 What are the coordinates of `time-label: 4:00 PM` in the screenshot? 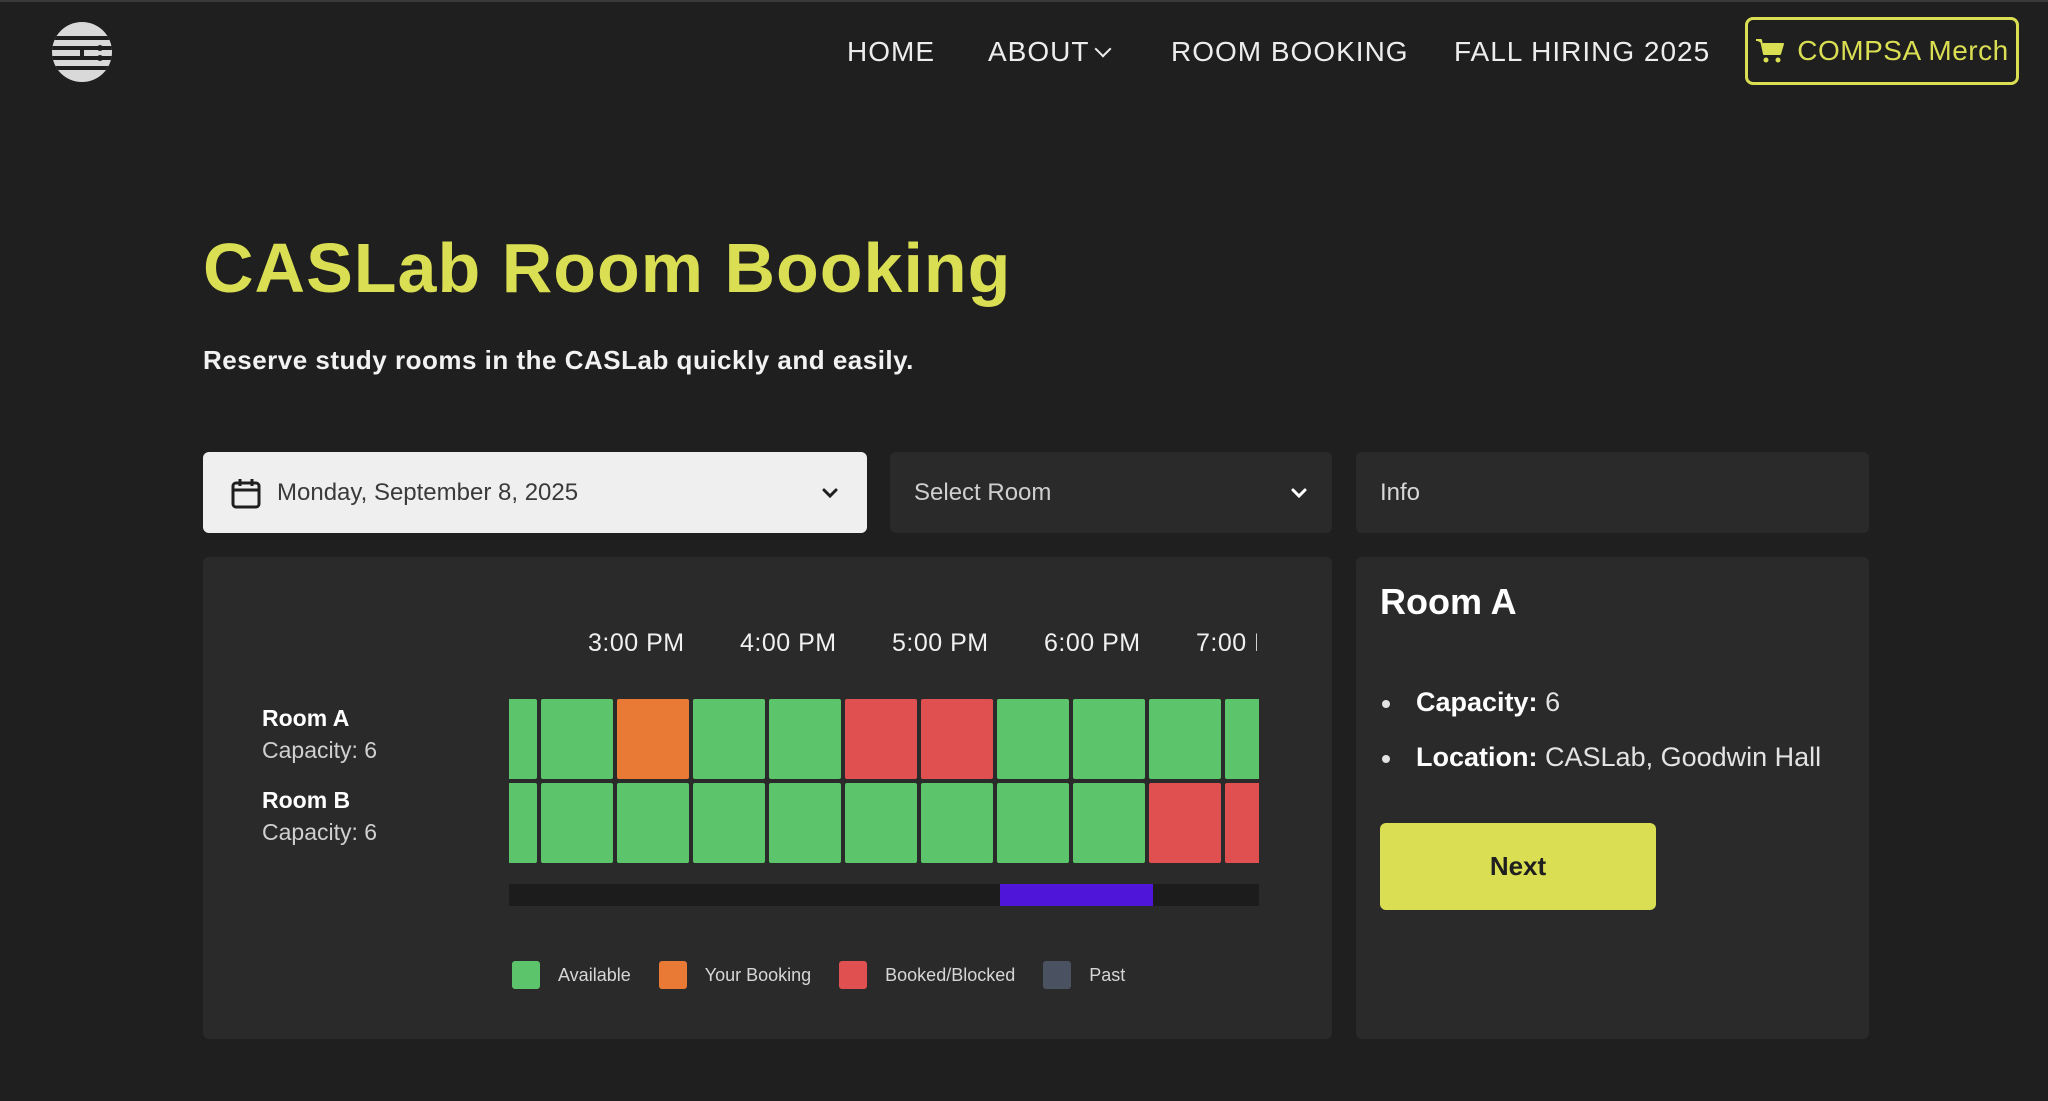 It's located at (788, 643).